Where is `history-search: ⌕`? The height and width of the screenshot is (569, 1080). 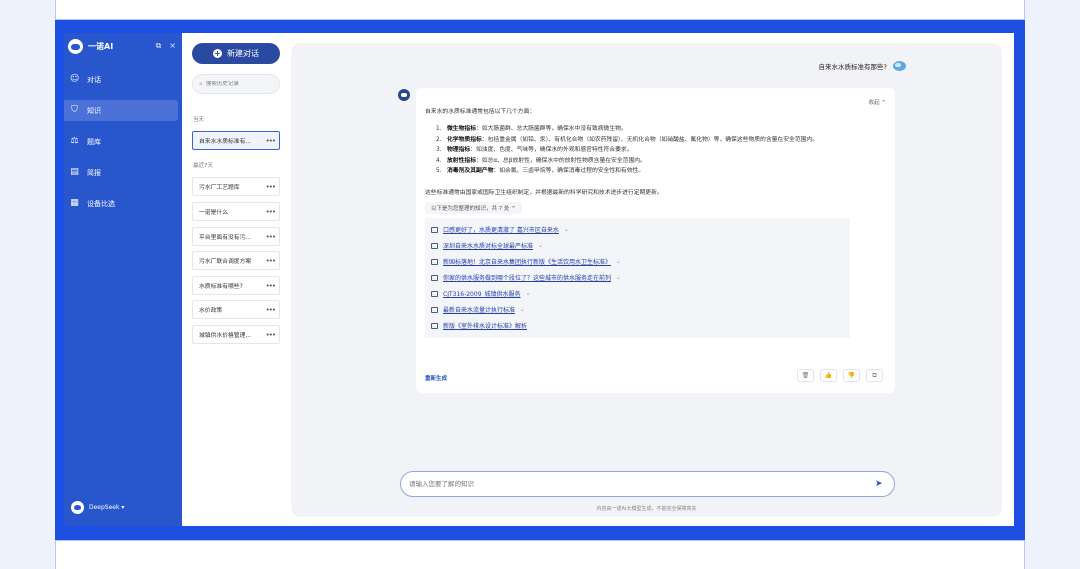
history-search: ⌕ is located at coordinates (236, 84).